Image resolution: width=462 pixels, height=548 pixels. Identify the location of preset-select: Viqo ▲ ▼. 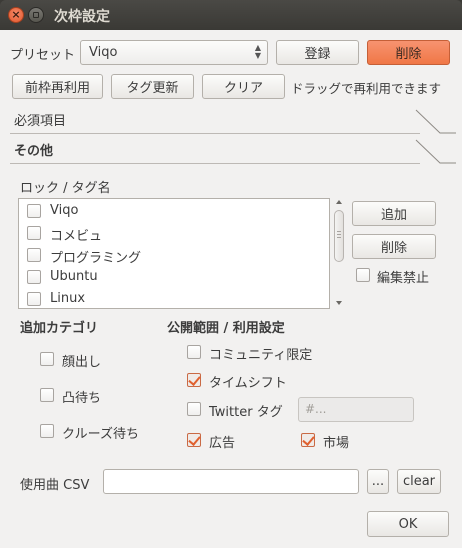
(174, 52).